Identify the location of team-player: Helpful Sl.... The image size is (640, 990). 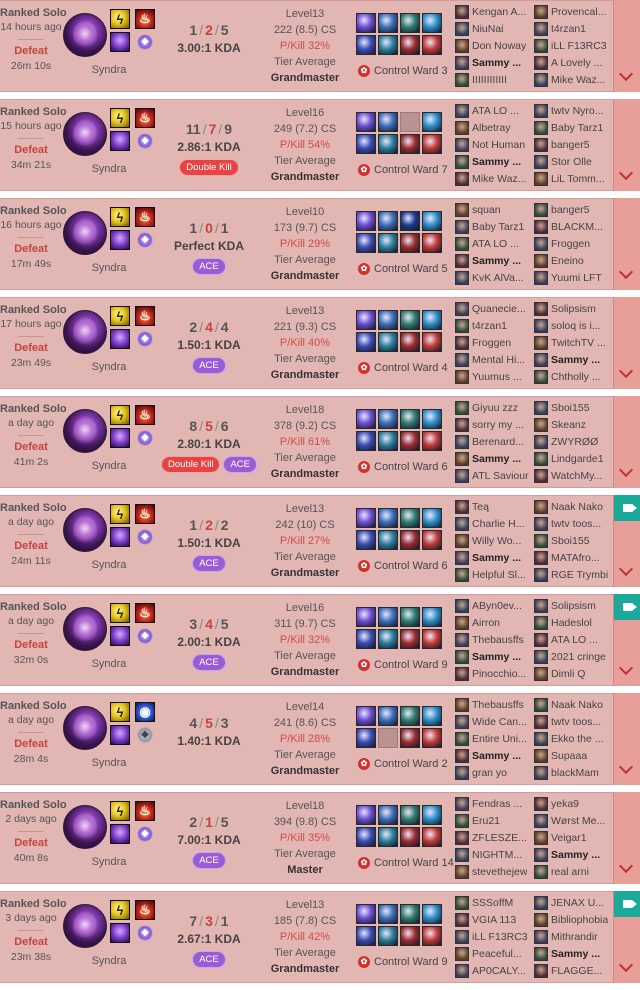
(494, 574).